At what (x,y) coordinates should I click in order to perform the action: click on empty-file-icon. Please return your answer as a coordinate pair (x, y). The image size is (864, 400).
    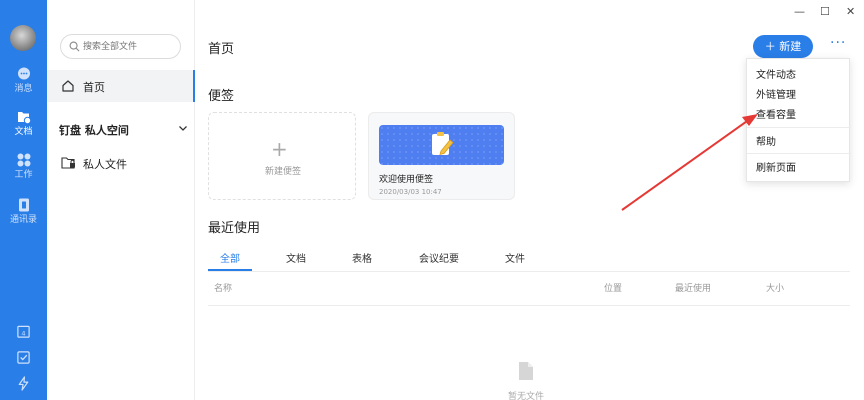
    Looking at the image, I should click on (526, 371).